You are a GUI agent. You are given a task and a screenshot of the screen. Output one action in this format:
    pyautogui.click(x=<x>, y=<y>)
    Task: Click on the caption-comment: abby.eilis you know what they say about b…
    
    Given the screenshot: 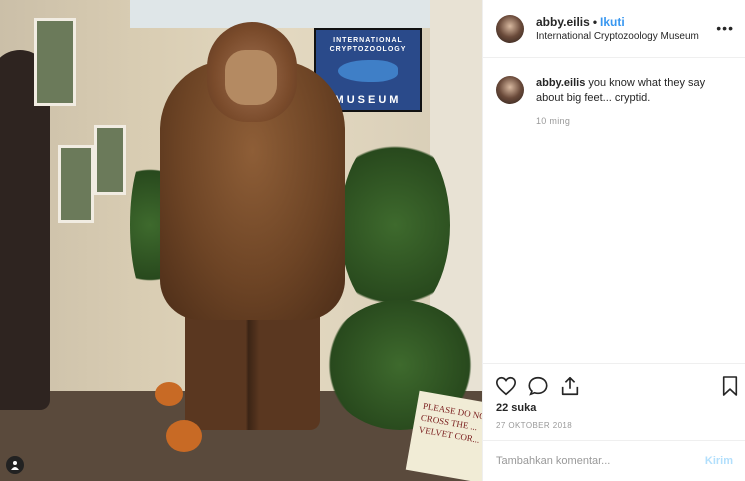 What is the action you would take?
    pyautogui.click(x=615, y=102)
    